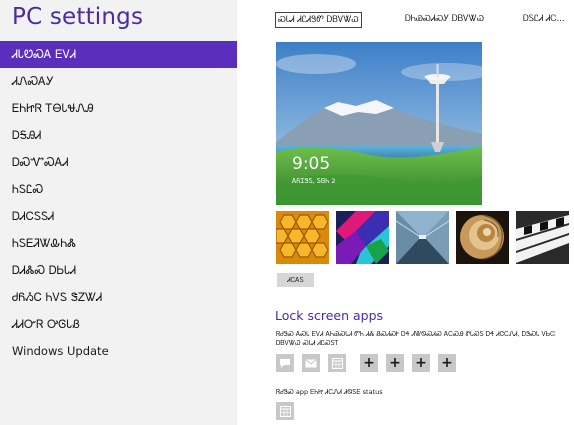 The image size is (574, 425). What do you see at coordinates (118, 135) in the screenshot?
I see `nav-item-search: ᎠᎦᎯᏗ` at bounding box center [118, 135].